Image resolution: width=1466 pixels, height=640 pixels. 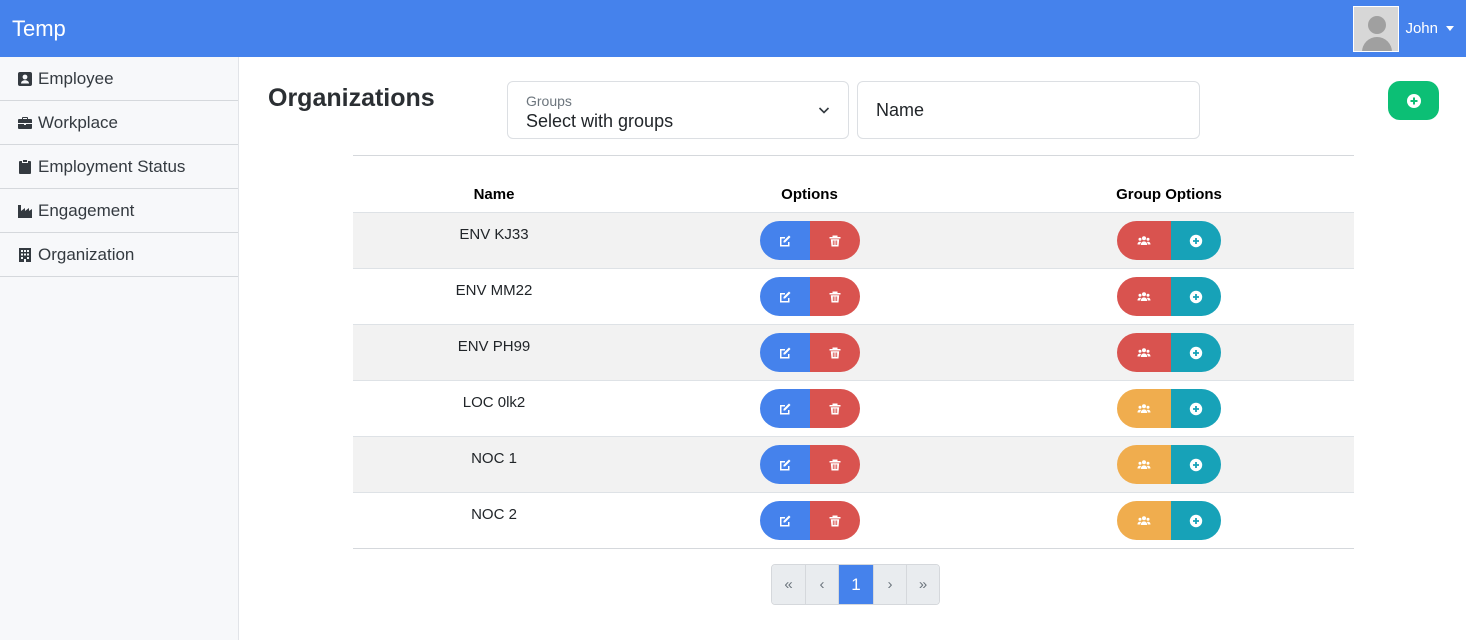 What do you see at coordinates (494, 520) in the screenshot?
I see `org-name-cell: NOC 2` at bounding box center [494, 520].